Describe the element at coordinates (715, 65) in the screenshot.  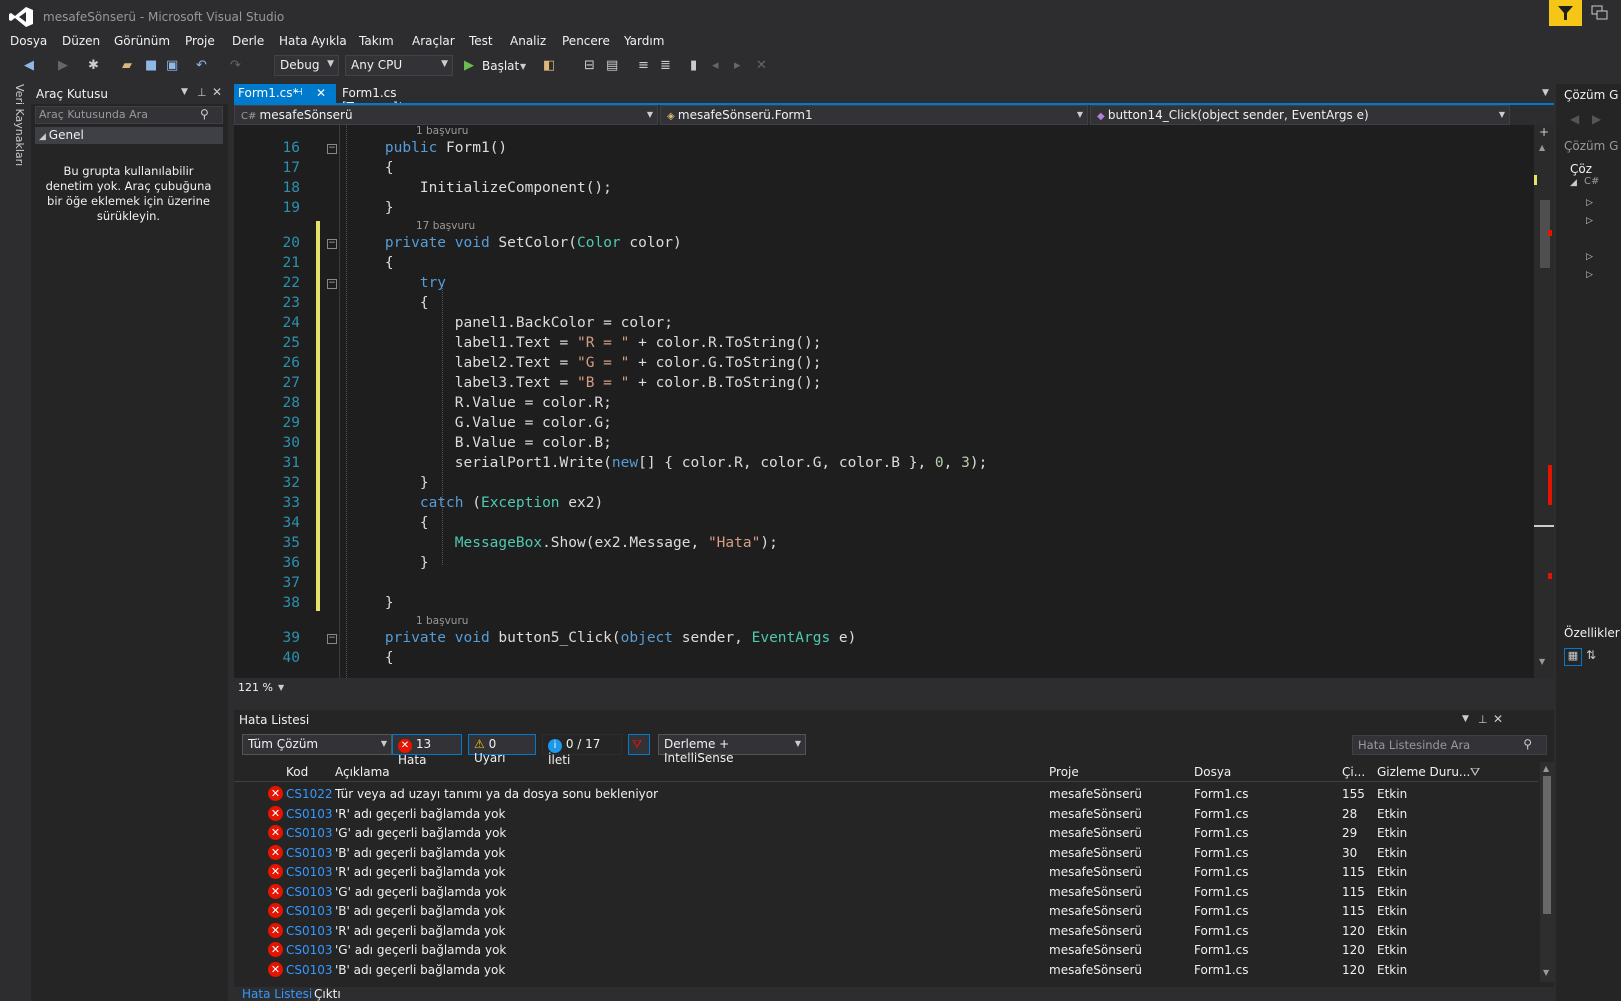
I see `prev-bookmark-icon: ◂` at that location.